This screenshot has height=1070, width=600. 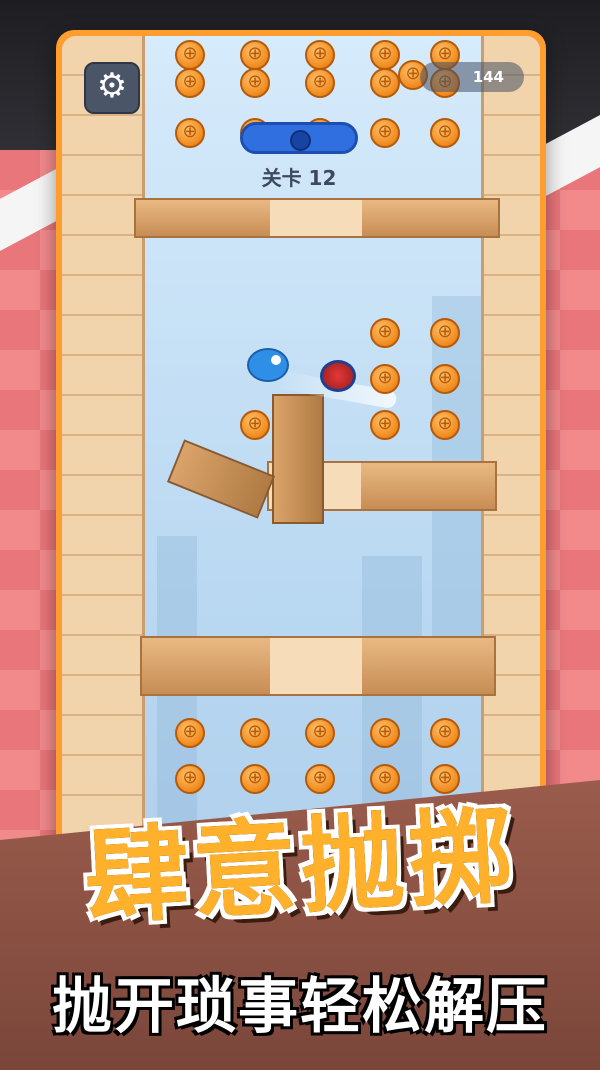 What do you see at coordinates (268, 365) in the screenshot?
I see `bird-player` at bounding box center [268, 365].